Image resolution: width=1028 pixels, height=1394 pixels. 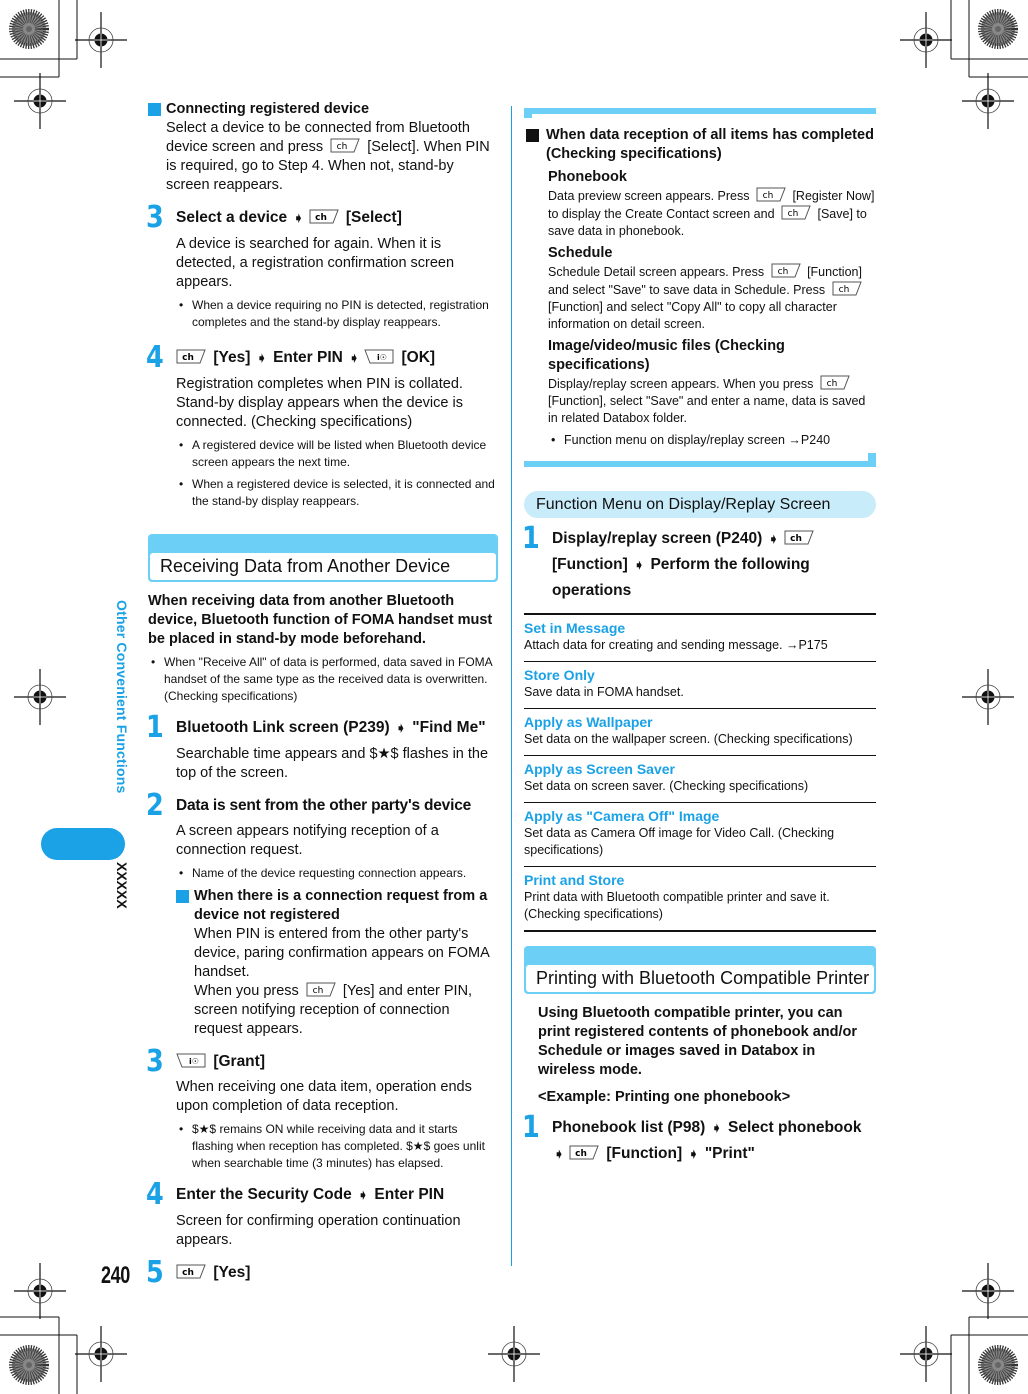 What do you see at coordinates (657, 538) in the screenshot?
I see `step-title-part: Display/replay screen (P240)` at bounding box center [657, 538].